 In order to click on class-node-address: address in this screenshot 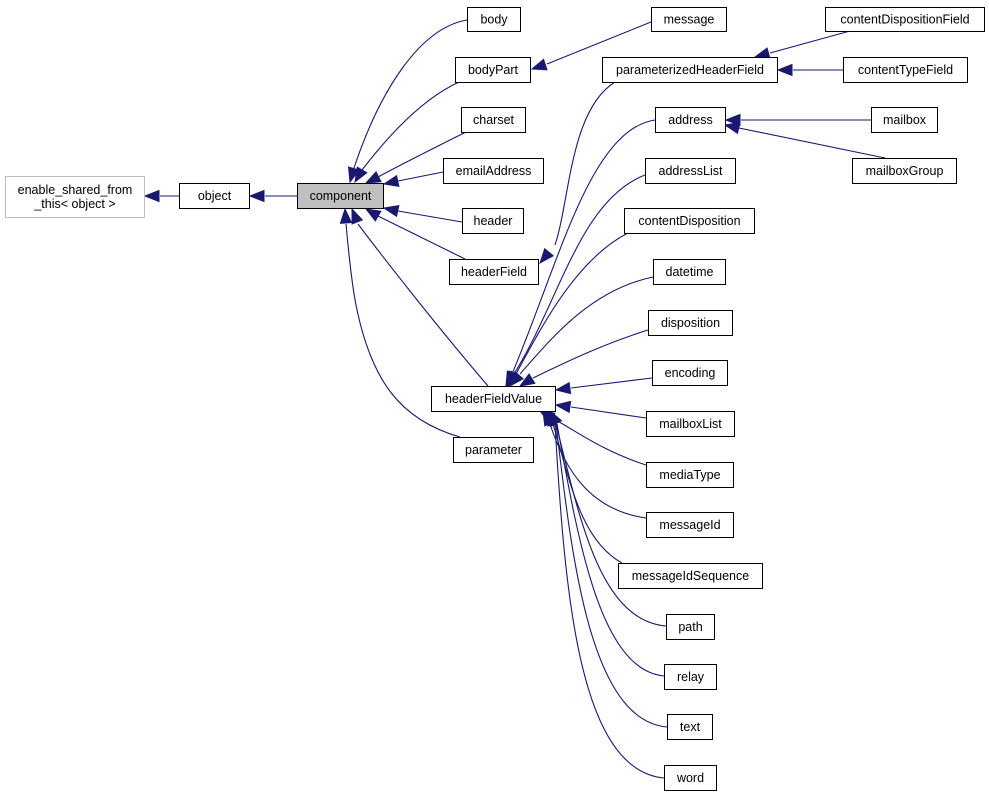, I will do `click(690, 120)`.